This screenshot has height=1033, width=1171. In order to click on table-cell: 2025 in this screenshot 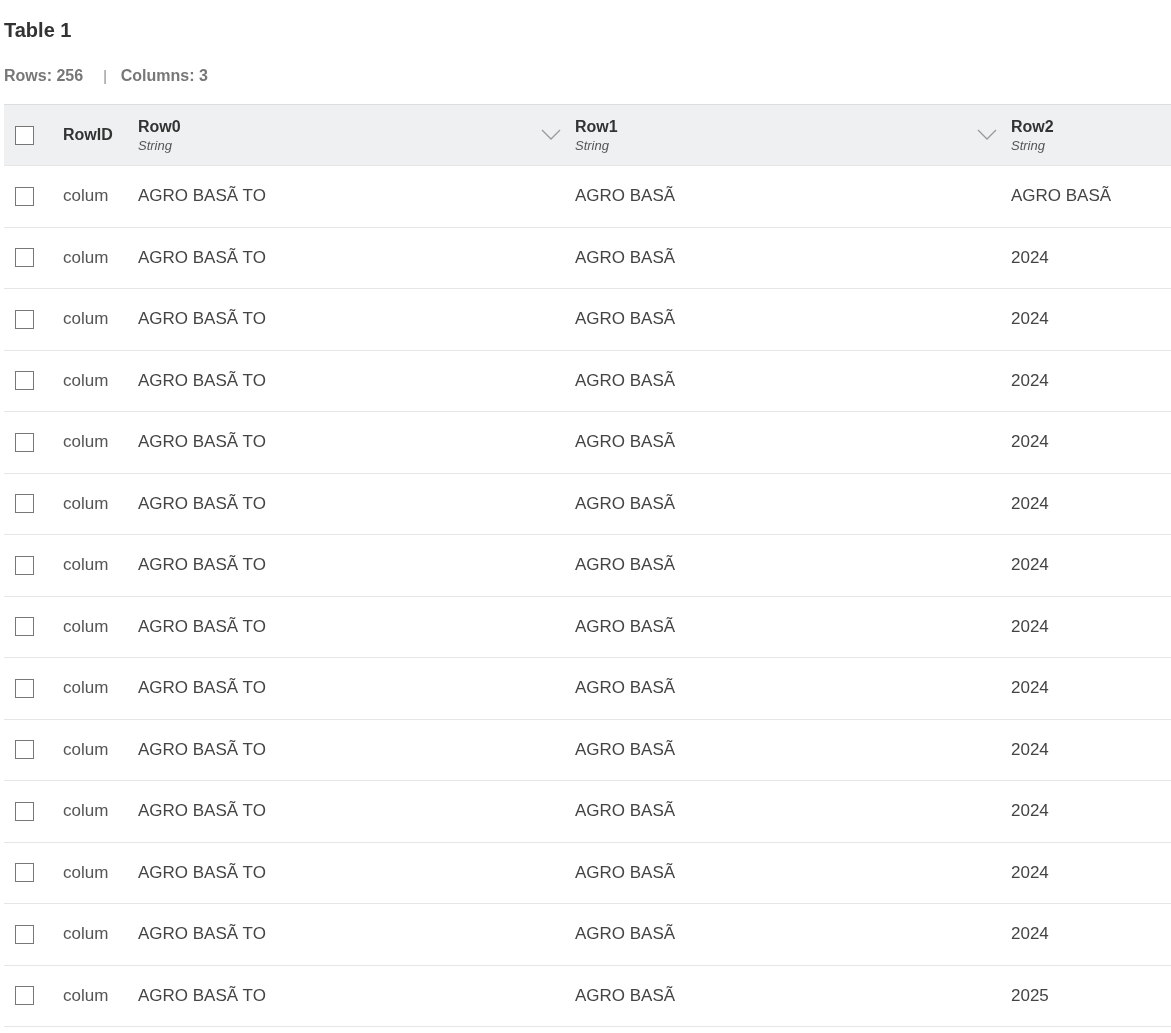, I will do `click(1030, 995)`.